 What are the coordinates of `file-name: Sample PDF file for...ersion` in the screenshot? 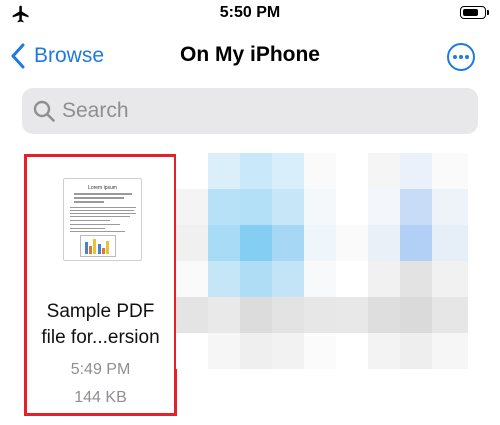 It's located at (100, 325).